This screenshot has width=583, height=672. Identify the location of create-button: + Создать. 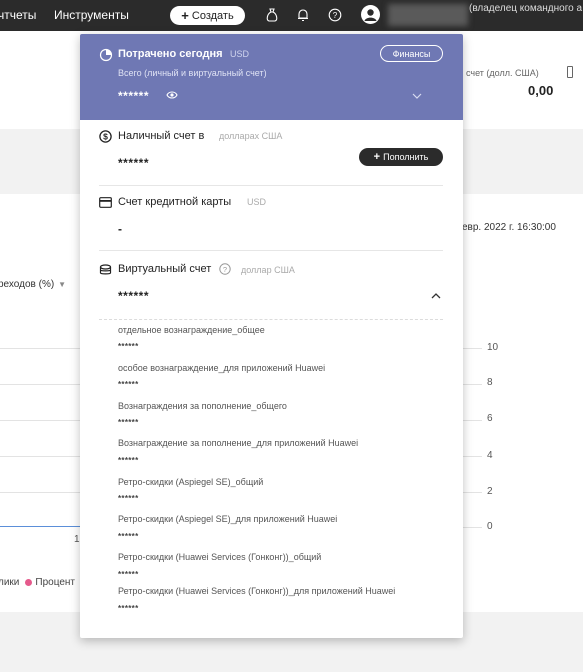
(207, 15).